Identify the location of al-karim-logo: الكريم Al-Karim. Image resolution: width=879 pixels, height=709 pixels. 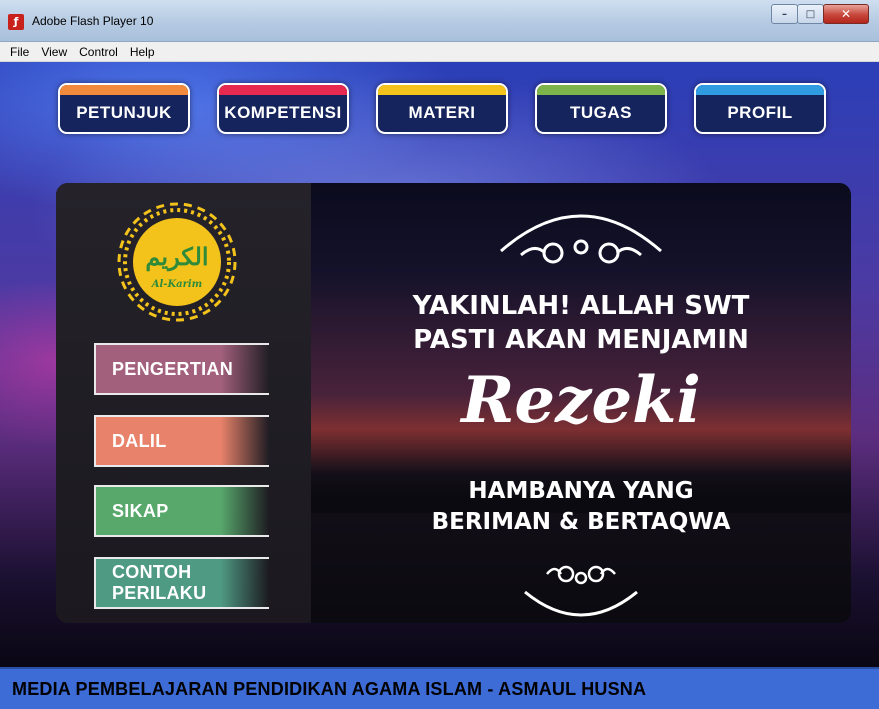
(177, 262).